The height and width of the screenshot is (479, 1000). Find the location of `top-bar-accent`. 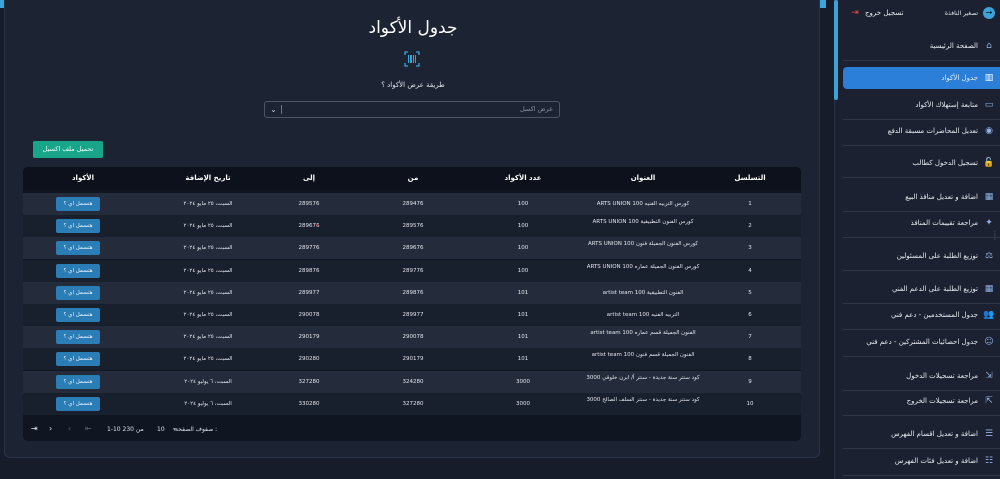

top-bar-accent is located at coordinates (823, 4).